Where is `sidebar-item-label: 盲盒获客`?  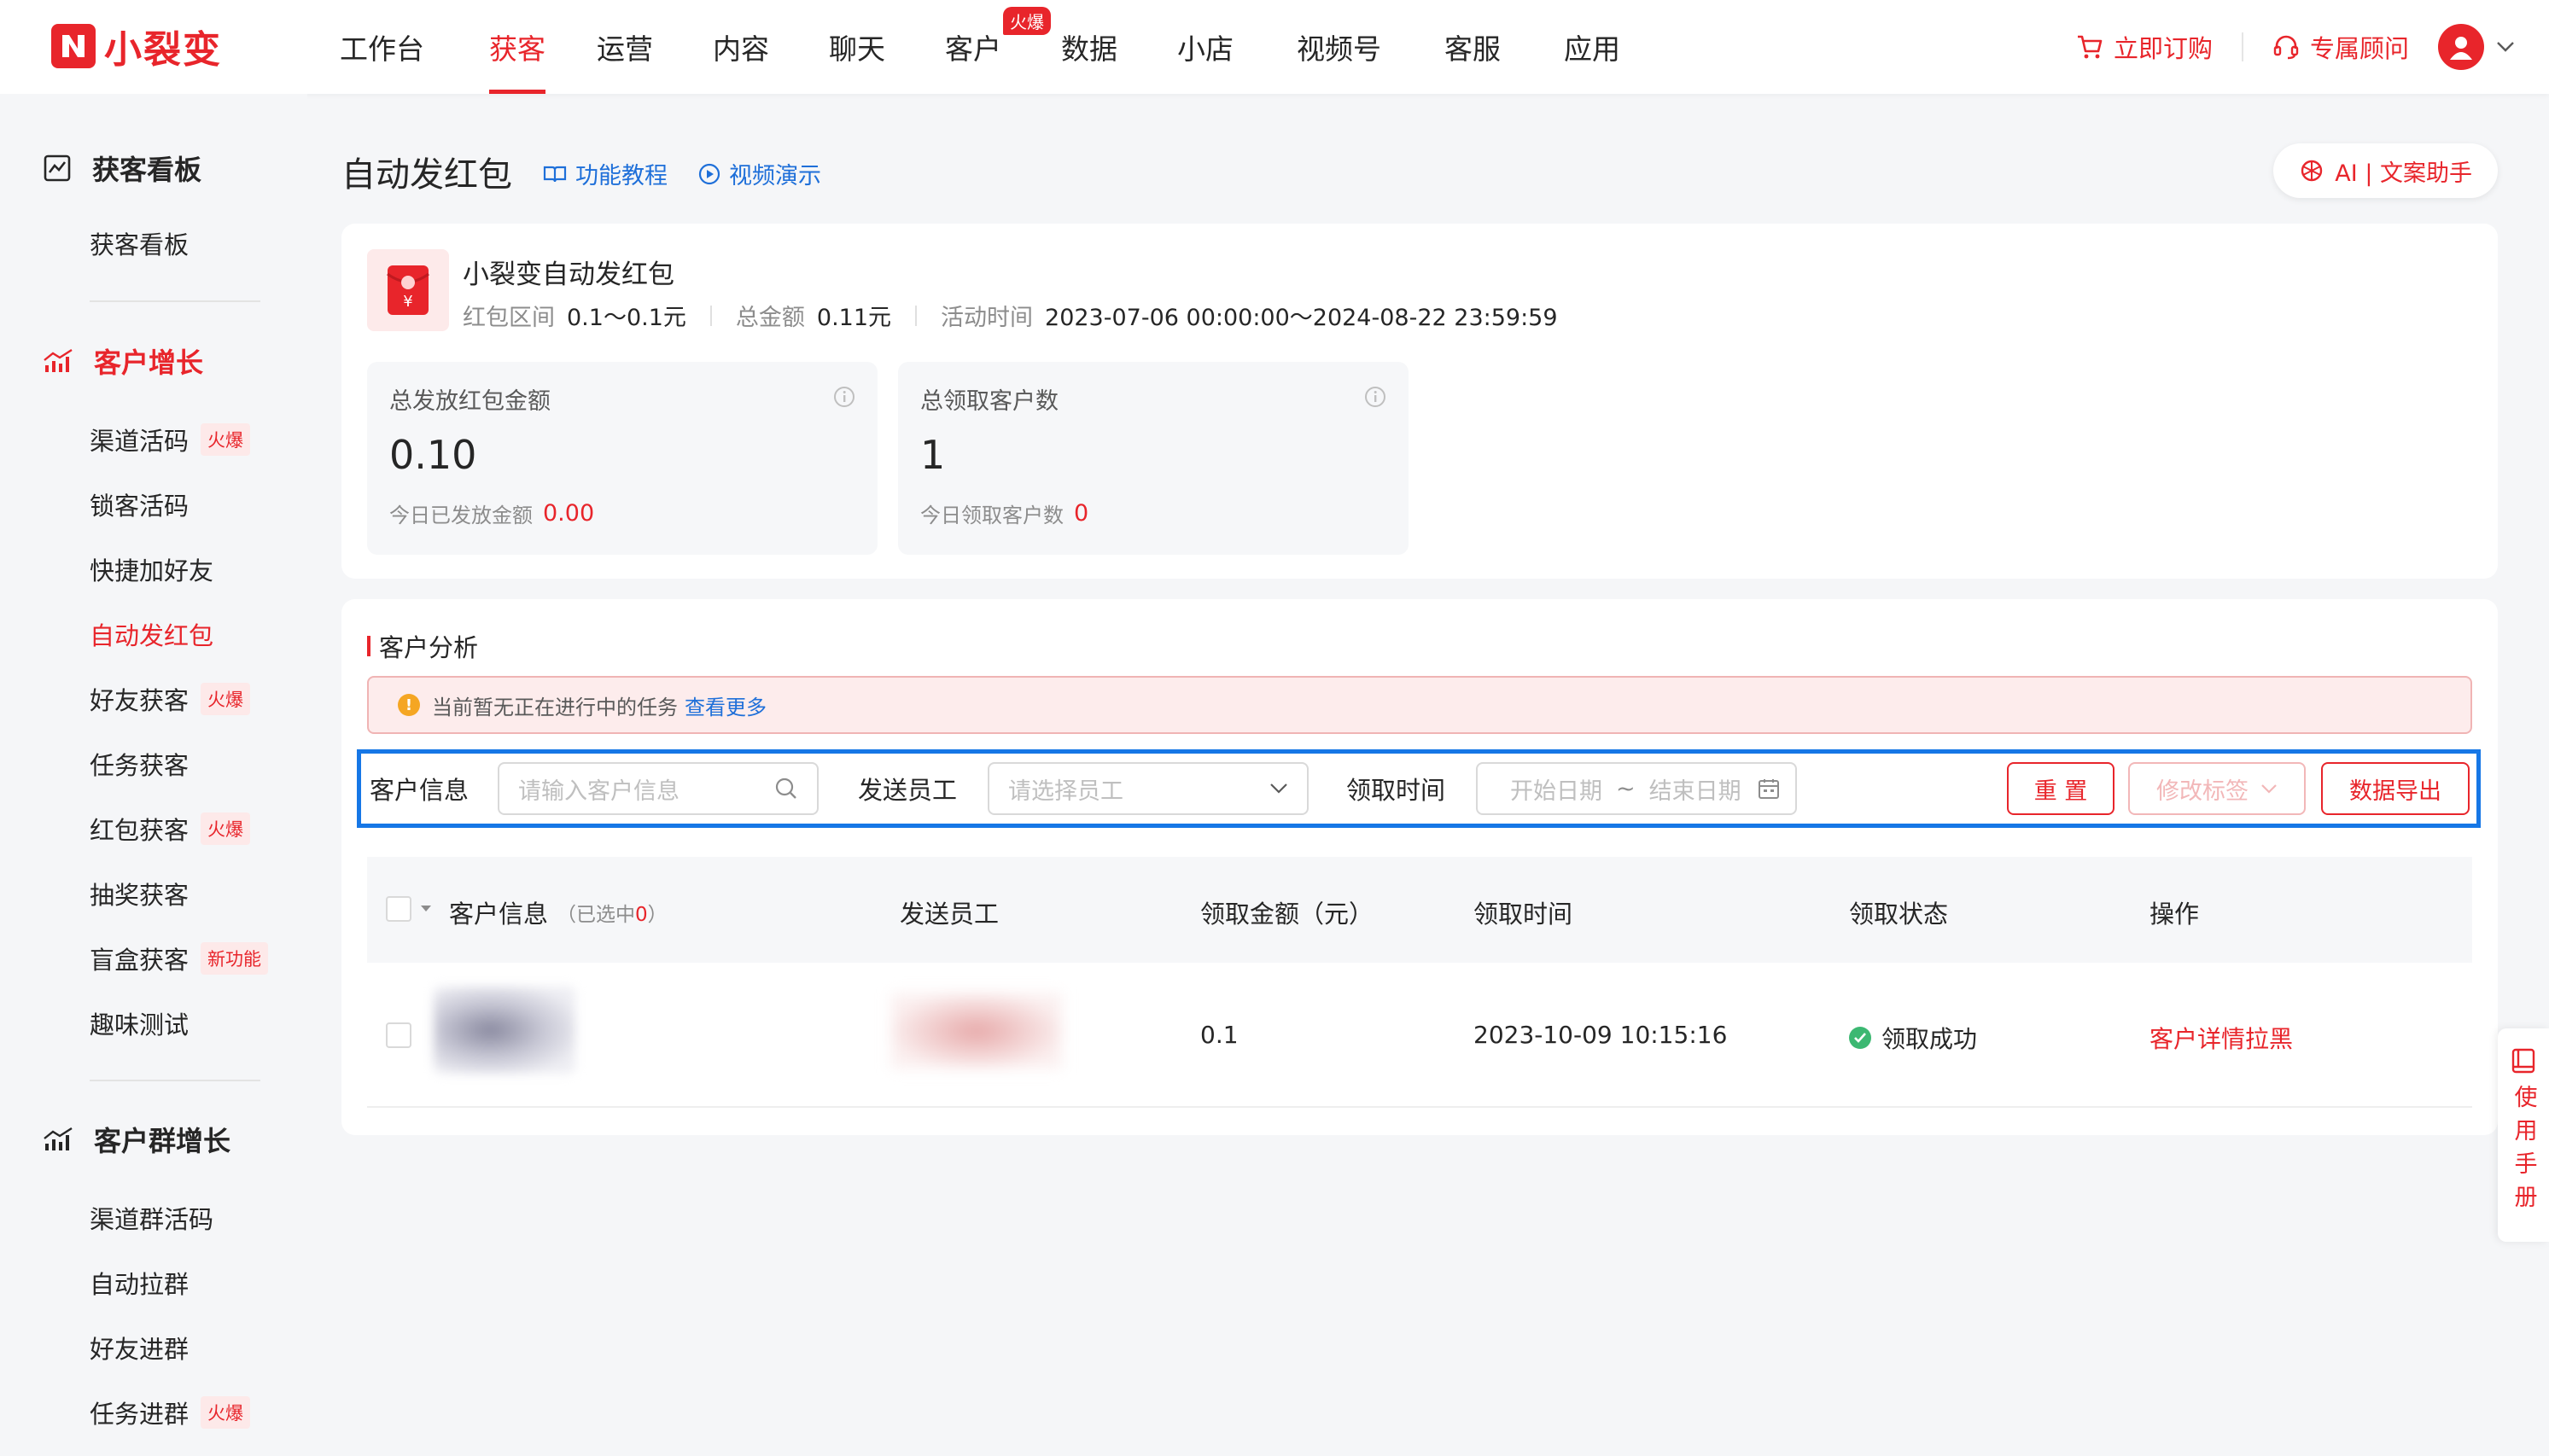 sidebar-item-label: 盲盒获客 is located at coordinates (140, 960).